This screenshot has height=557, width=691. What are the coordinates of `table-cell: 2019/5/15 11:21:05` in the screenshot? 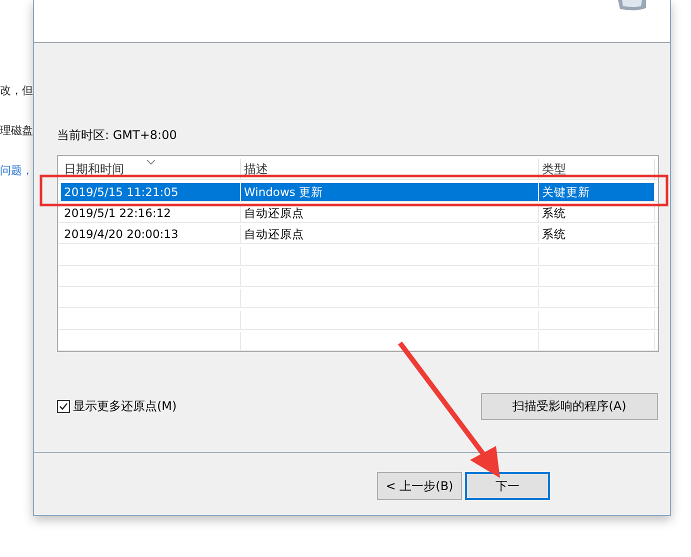 It's located at (151, 191).